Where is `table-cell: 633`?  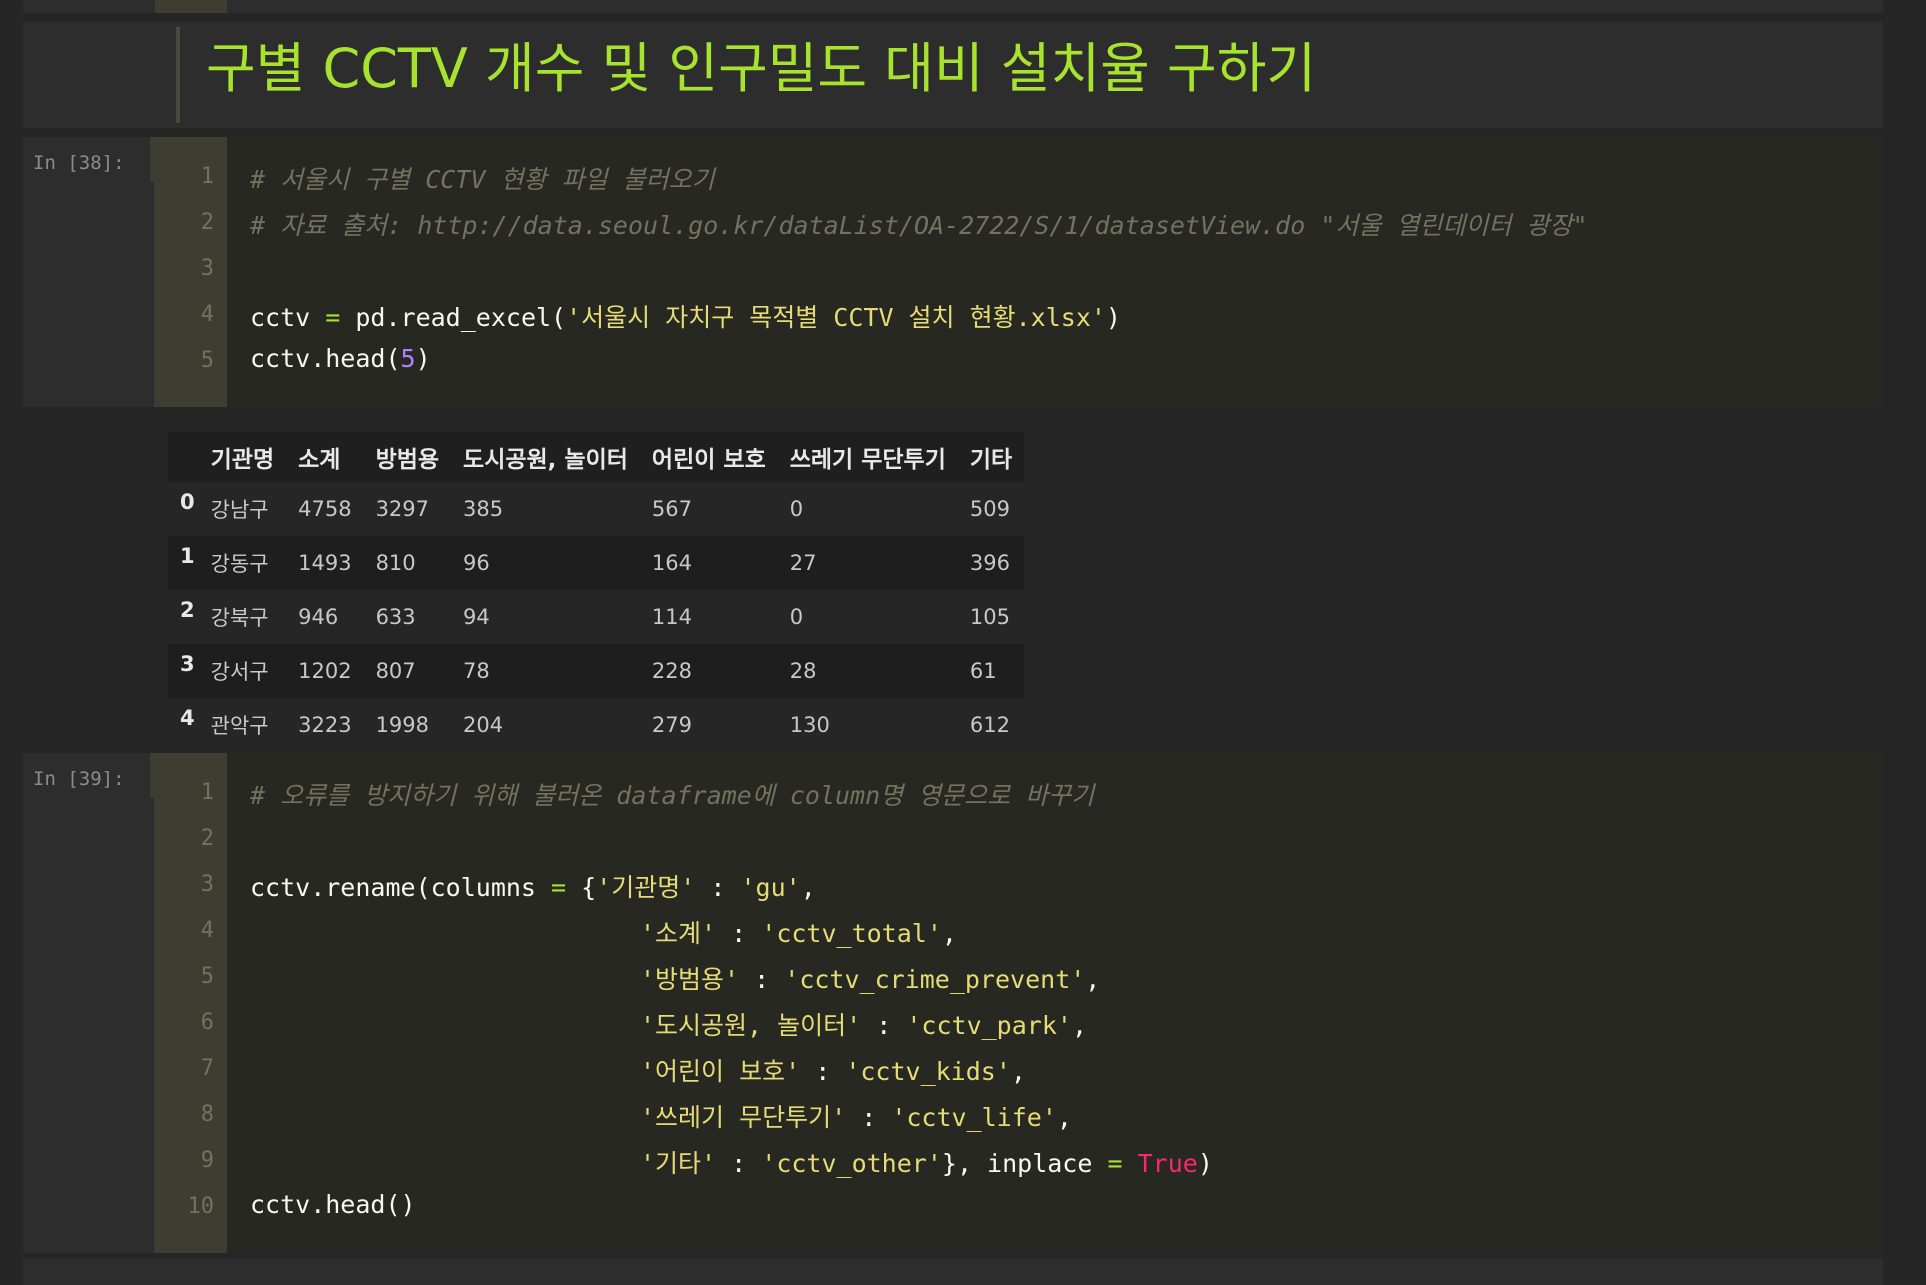 table-cell: 633 is located at coordinates (407, 617).